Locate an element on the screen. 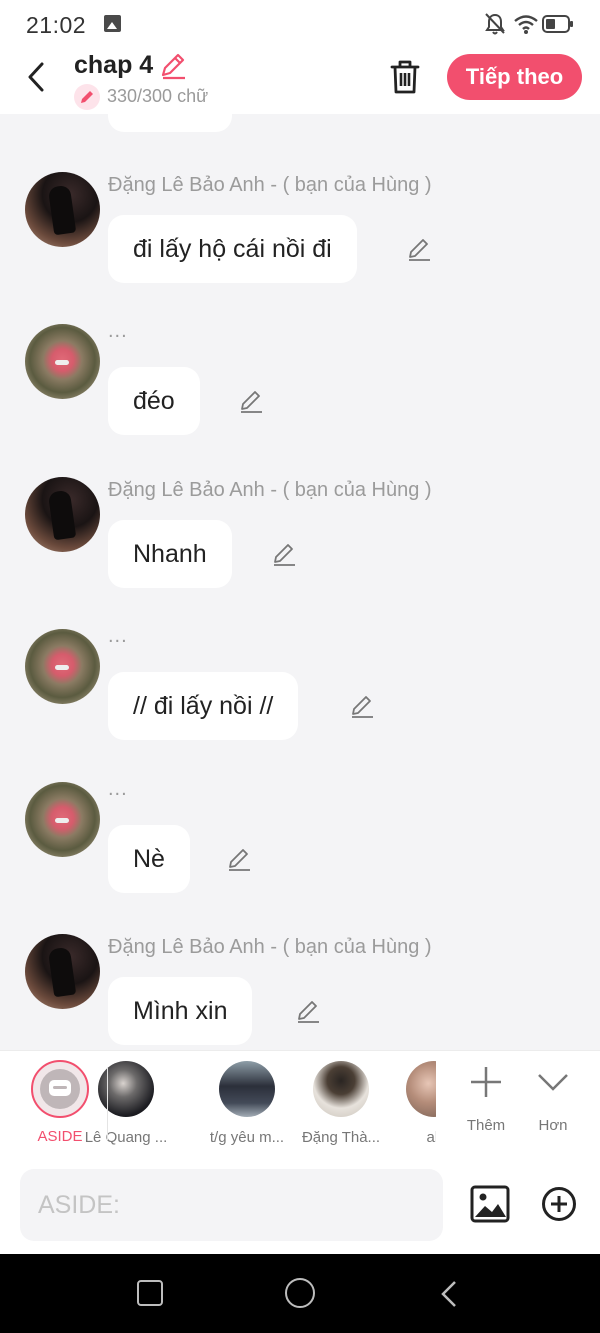 The width and height of the screenshot is (600, 1333). add-circle-icon is located at coordinates (559, 1204).